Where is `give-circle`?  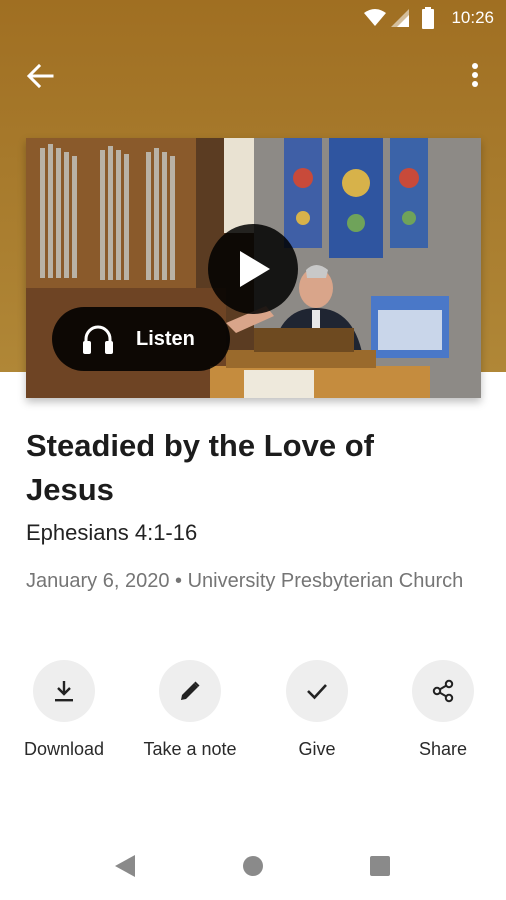 give-circle is located at coordinates (317, 691).